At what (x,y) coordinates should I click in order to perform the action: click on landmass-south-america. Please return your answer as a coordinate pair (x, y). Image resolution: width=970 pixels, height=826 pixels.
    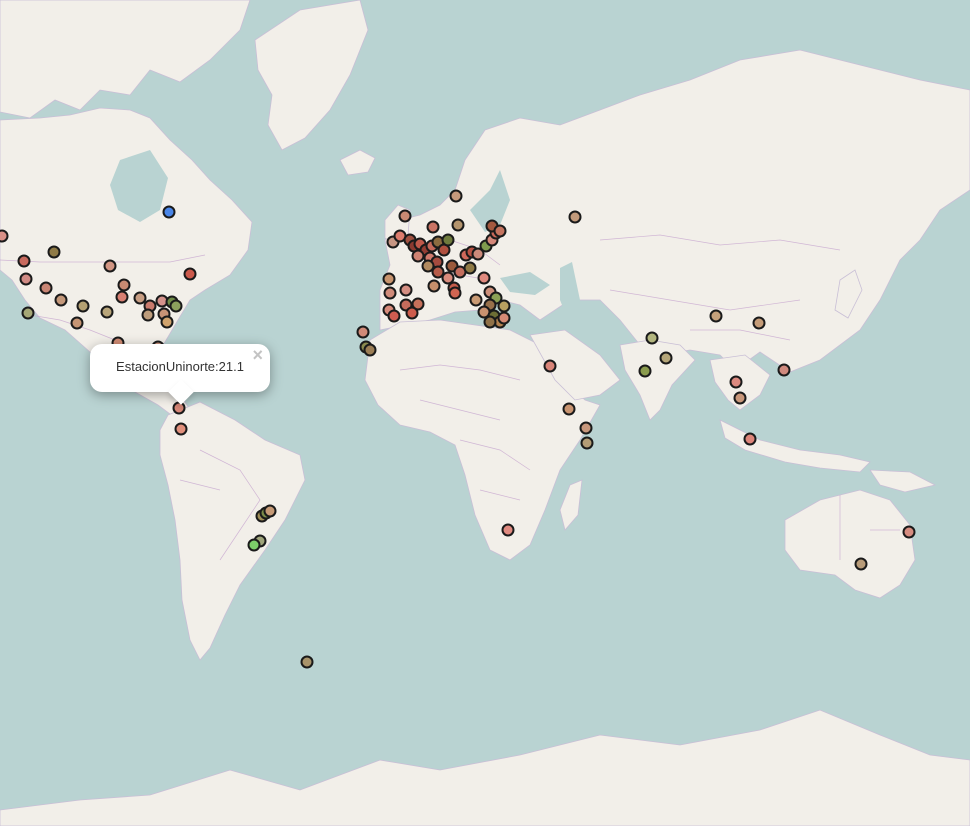
    Looking at the image, I should click on (232, 531).